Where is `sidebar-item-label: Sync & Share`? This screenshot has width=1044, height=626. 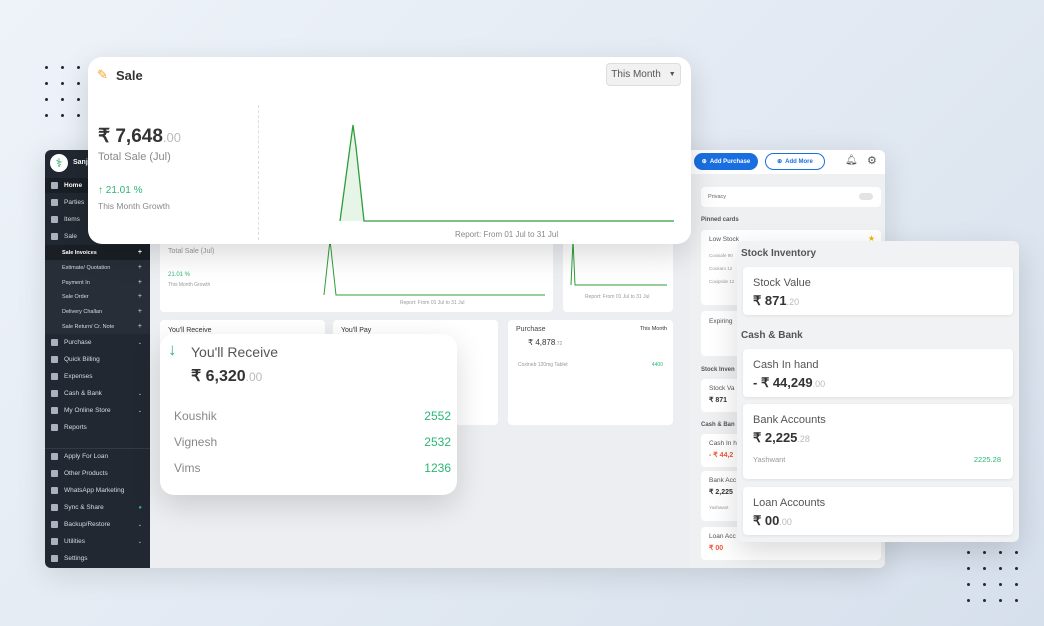 sidebar-item-label: Sync & Share is located at coordinates (84, 507).